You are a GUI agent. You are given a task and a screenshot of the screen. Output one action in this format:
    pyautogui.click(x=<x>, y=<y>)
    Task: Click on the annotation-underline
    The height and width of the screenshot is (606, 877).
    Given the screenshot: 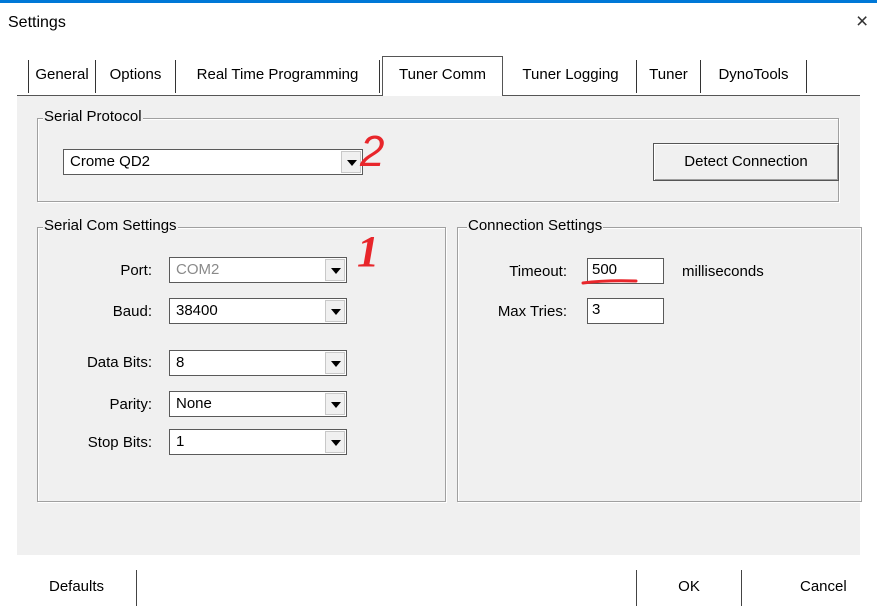 What is the action you would take?
    pyautogui.click(x=609, y=282)
    